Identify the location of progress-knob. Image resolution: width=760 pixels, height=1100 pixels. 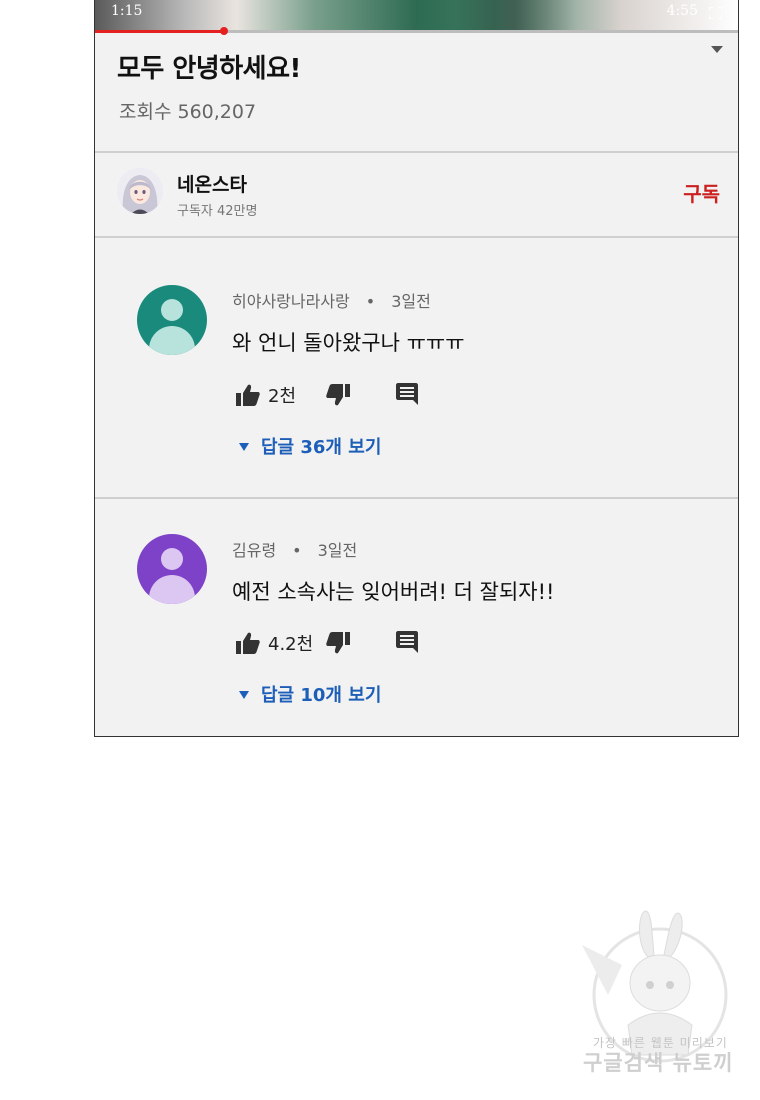
(223, 31).